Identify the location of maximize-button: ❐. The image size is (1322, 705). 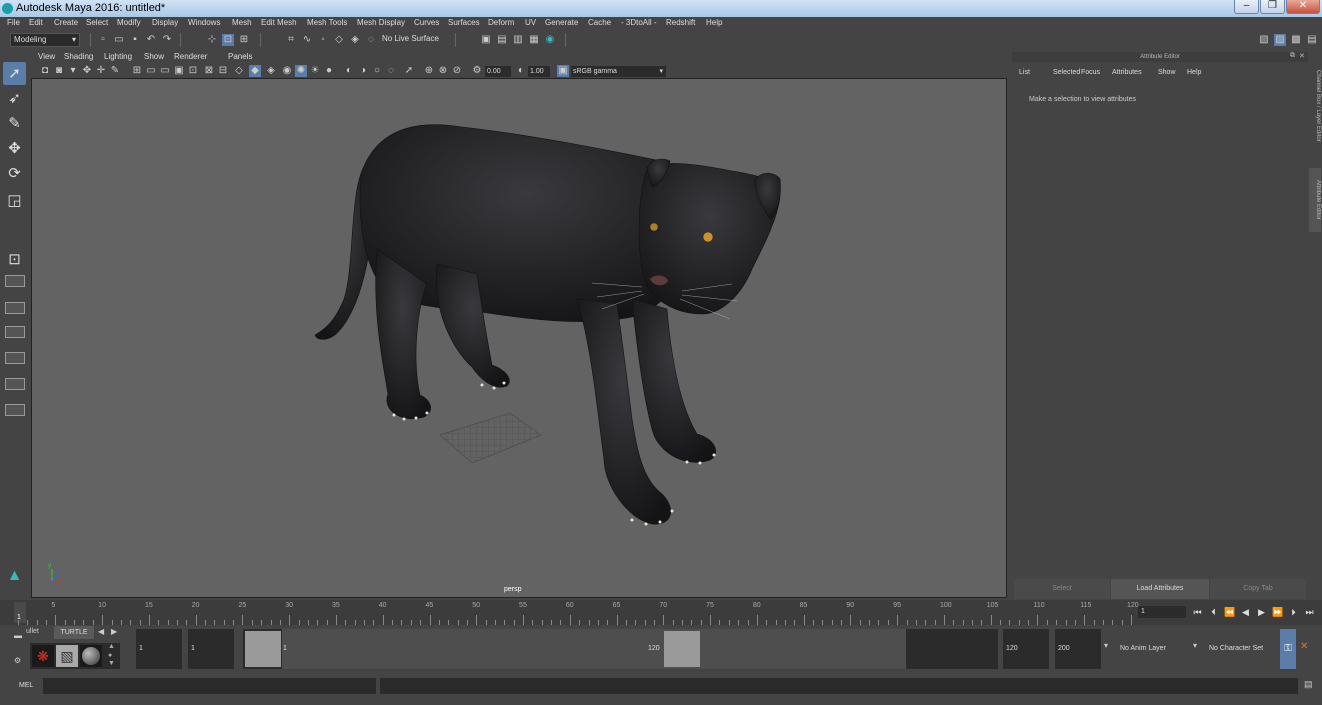
(1272, 7).